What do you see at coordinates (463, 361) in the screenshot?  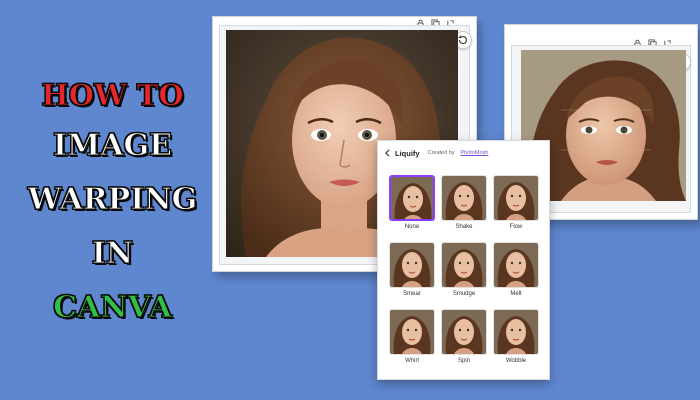 I see `effect-label: Spin` at bounding box center [463, 361].